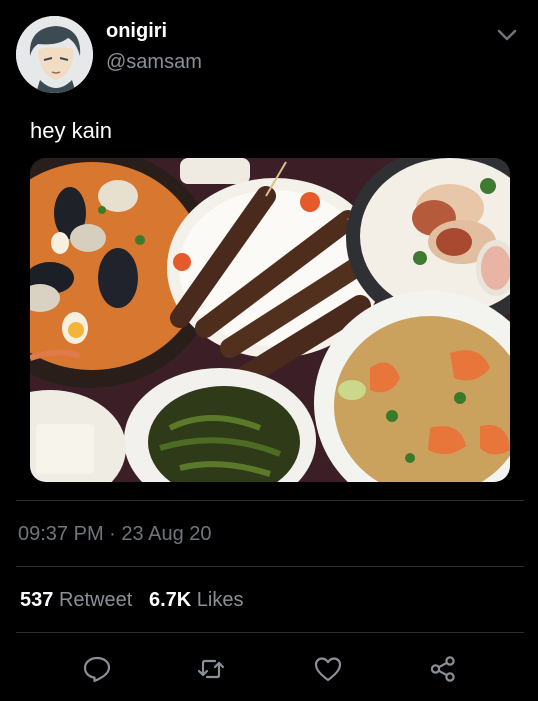 Image resolution: width=538 pixels, height=701 pixels. I want to click on likes-label: Likes, so click(220, 600).